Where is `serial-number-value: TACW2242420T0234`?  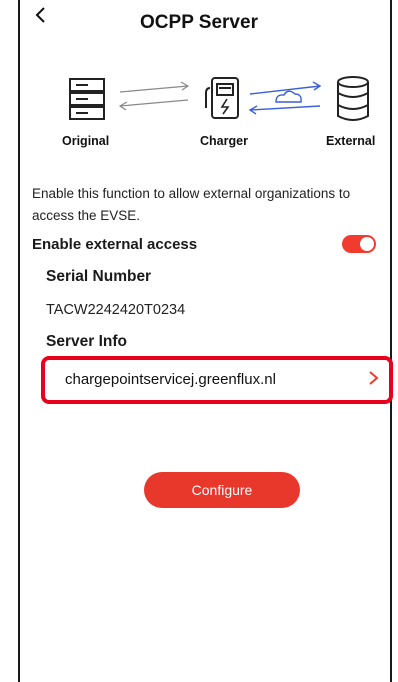
serial-number-value: TACW2242420T0234 is located at coordinates (116, 310).